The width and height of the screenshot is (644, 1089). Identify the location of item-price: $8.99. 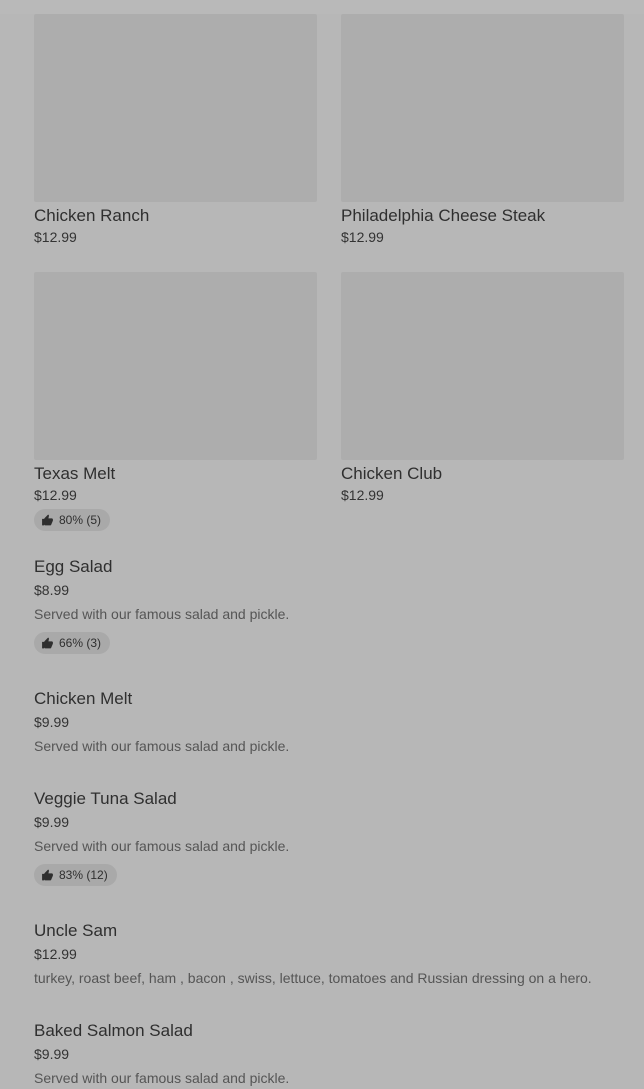
(52, 590).